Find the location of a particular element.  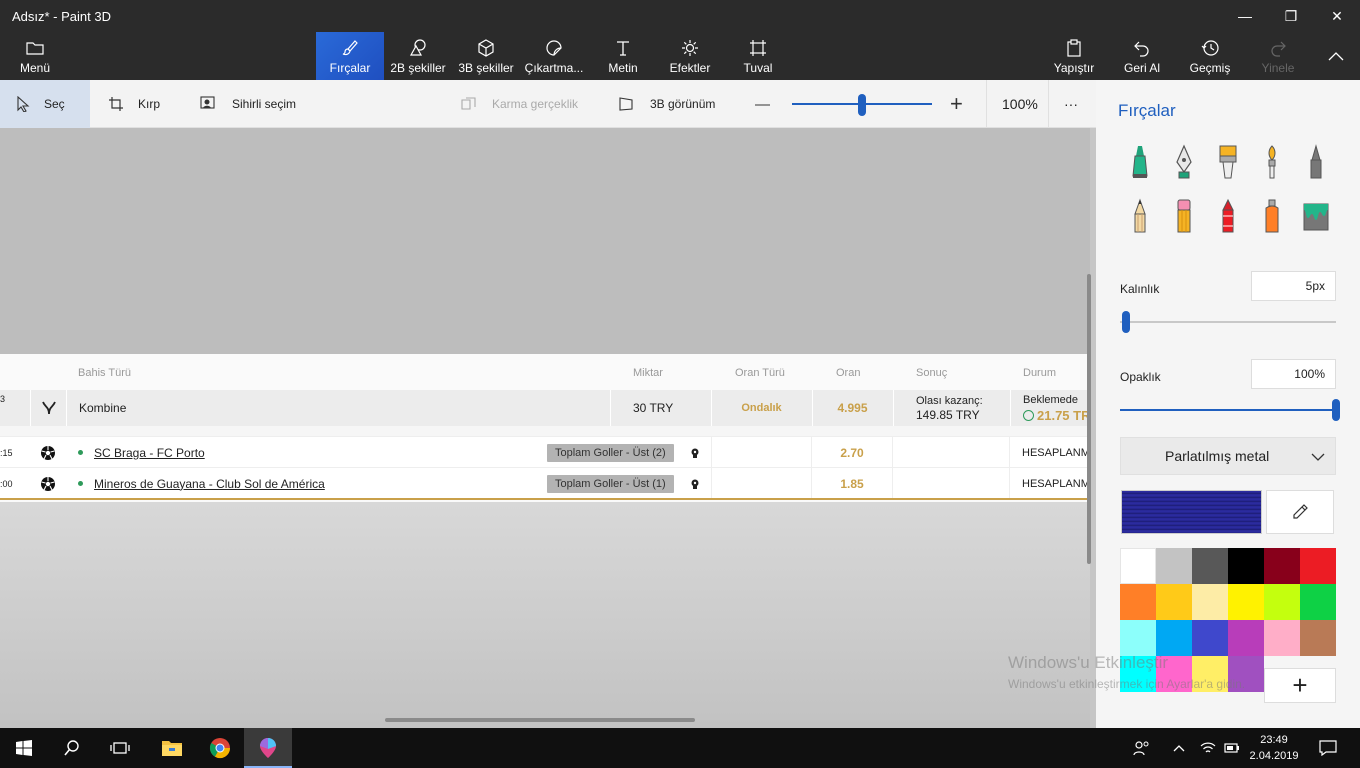

status-cell: Beklemede 21.75 TR is located at coordinates (1050, 408).